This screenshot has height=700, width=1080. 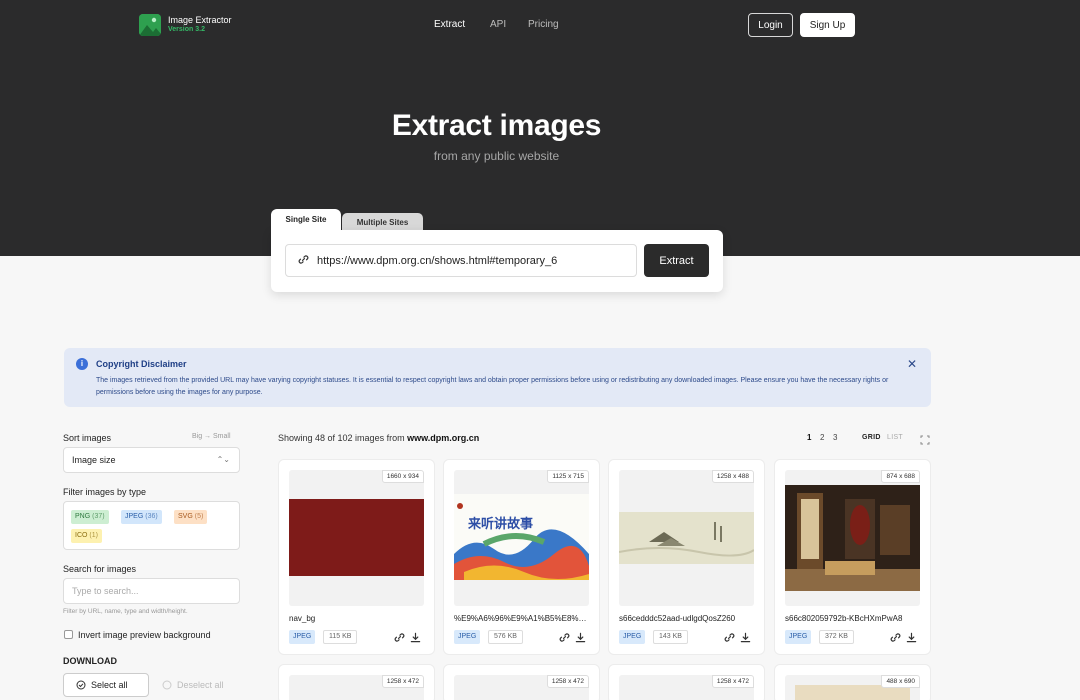 What do you see at coordinates (839, 437) in the screenshot?
I see `page-3: 3` at bounding box center [839, 437].